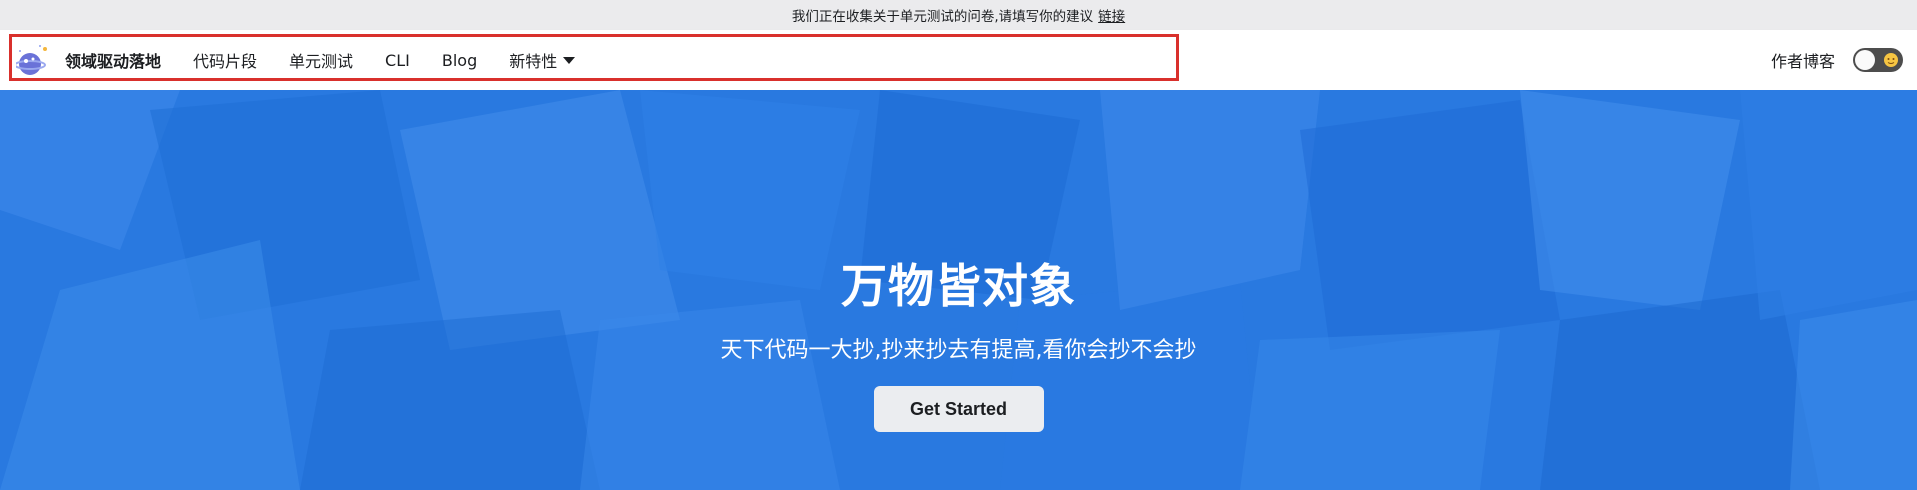  What do you see at coordinates (31, 60) in the screenshot?
I see `planet-logo-icon` at bounding box center [31, 60].